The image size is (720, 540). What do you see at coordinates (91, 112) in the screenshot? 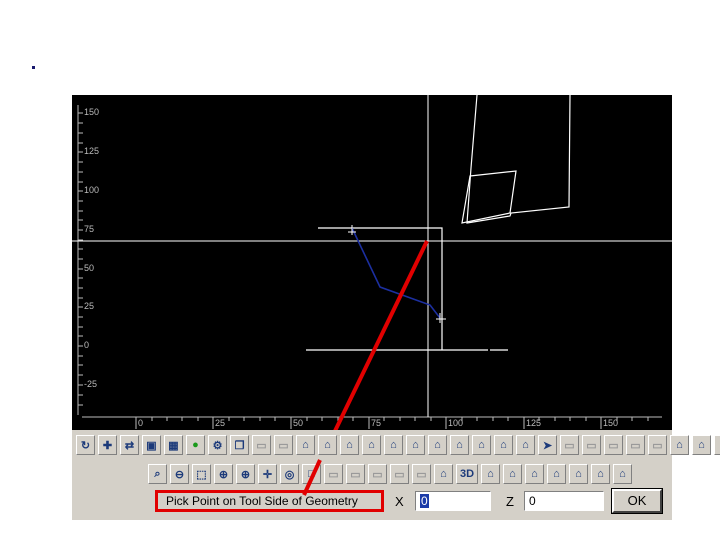
I see `y-tick-label: 150` at bounding box center [91, 112].